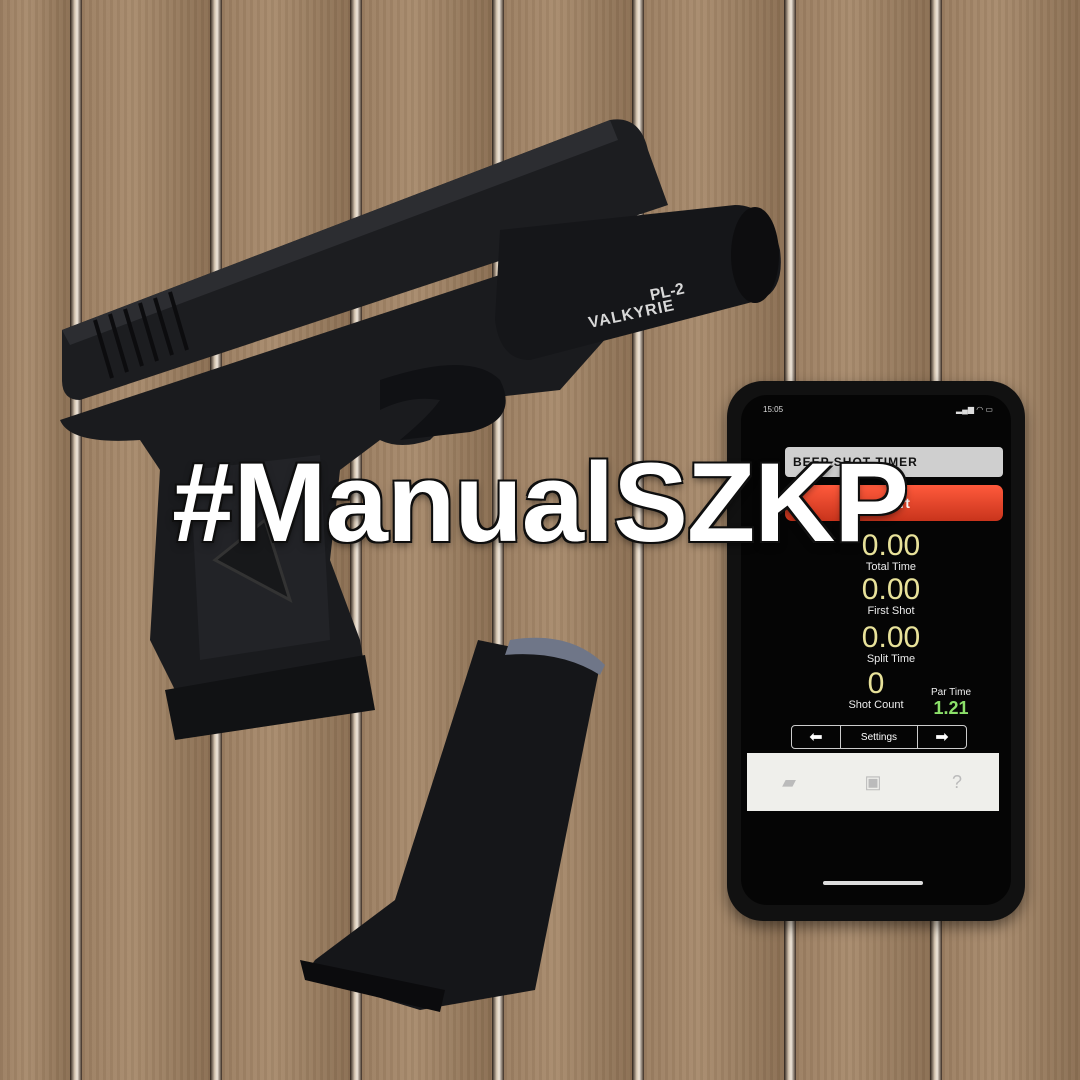 The width and height of the screenshot is (1080, 1080). Describe the element at coordinates (891, 659) in the screenshot. I see `split-time-label: Split Time` at that location.